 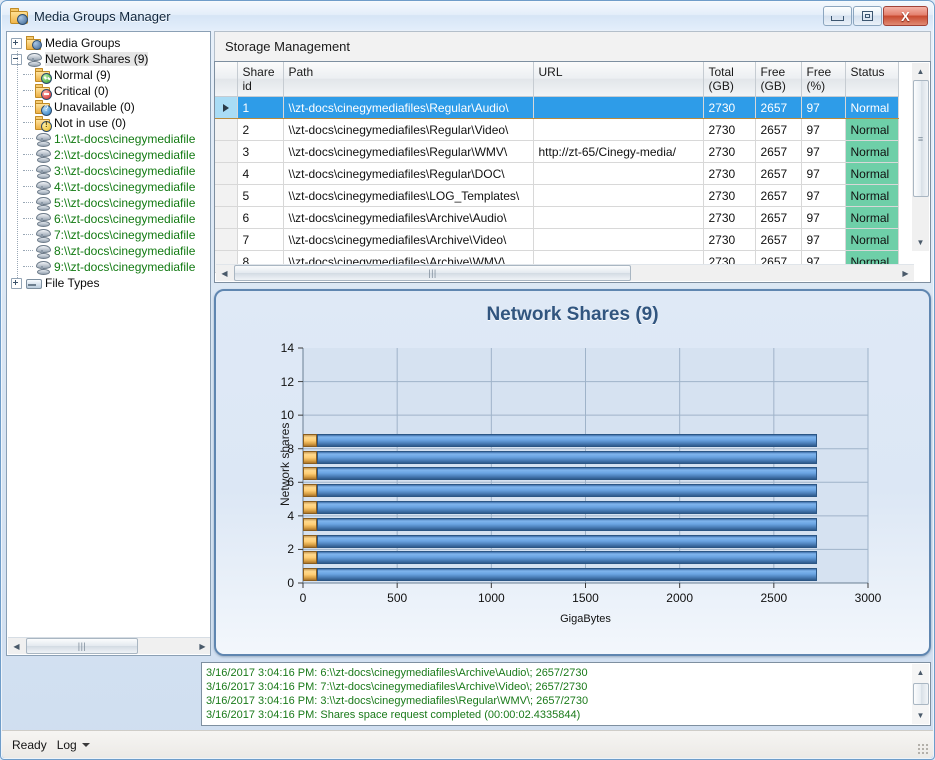 What do you see at coordinates (260, 107) in the screenshot?
I see `cell-share-id: 1` at bounding box center [260, 107].